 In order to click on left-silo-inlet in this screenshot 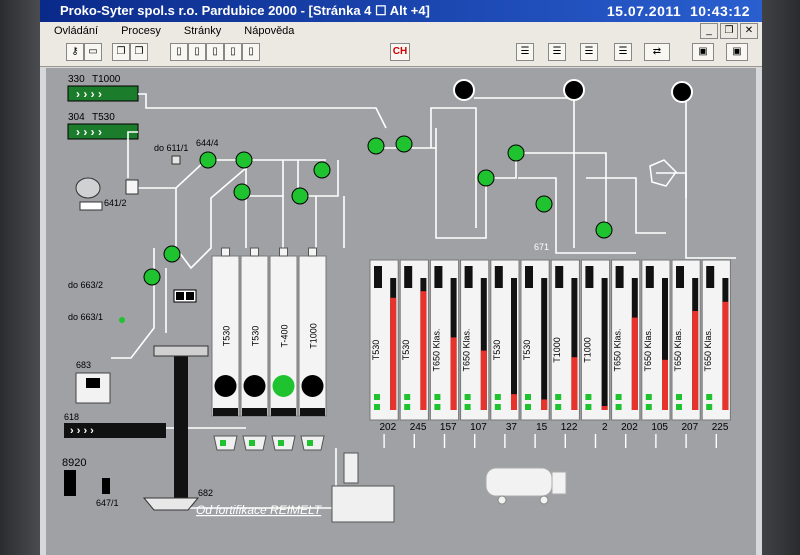, I will do `click(312, 252)`.